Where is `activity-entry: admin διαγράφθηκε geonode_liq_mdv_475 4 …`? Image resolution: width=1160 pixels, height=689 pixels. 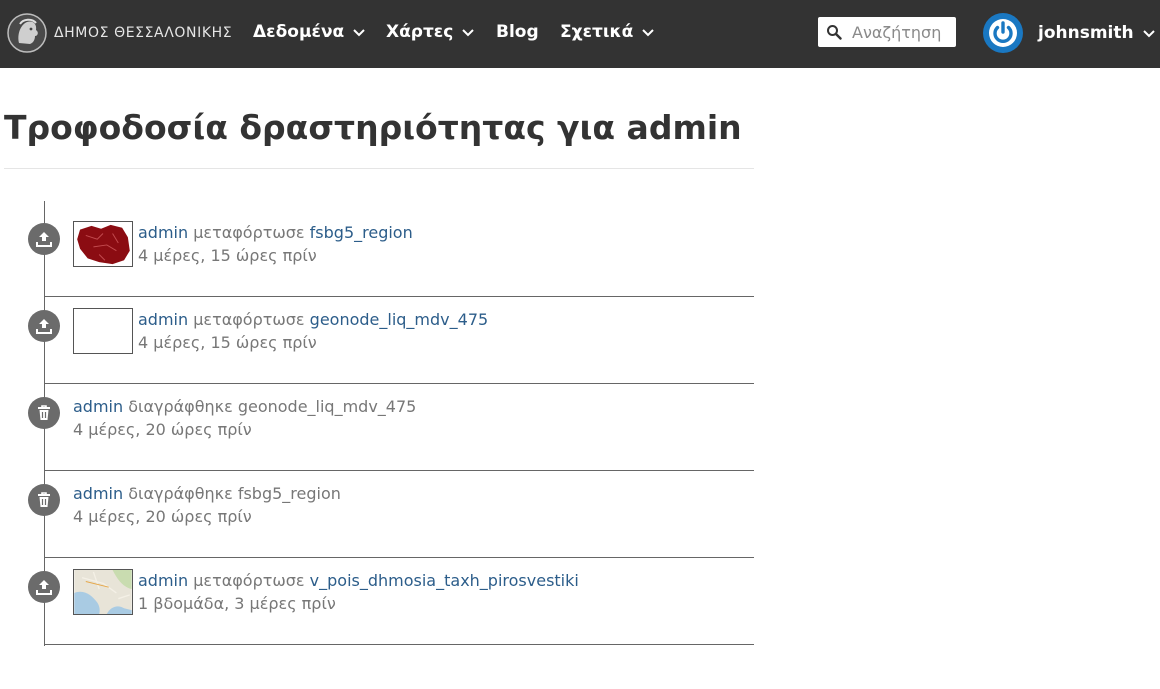
activity-entry: admin διαγράφθηκε geonode_liq_mdv_475 4 … is located at coordinates (391, 427).